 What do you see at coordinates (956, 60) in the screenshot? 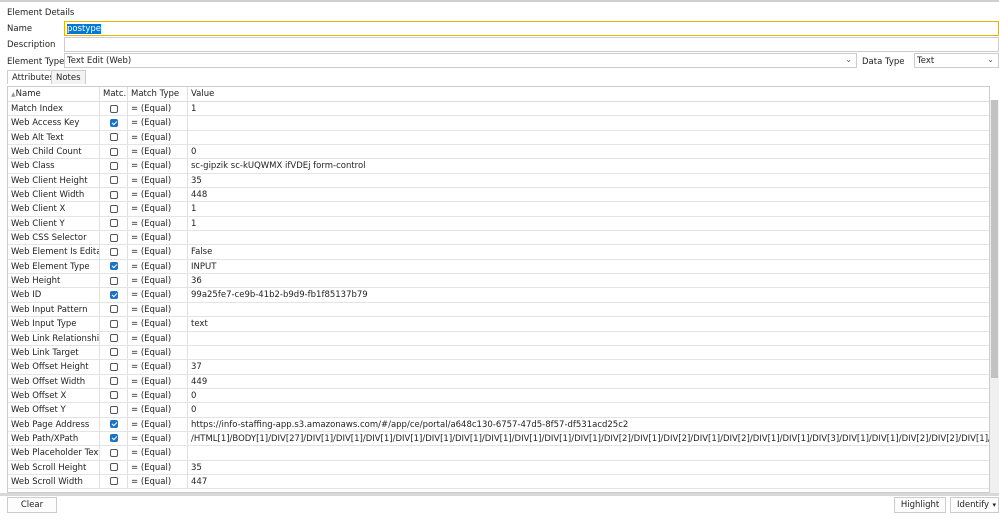
I see `data-type-select: Text ⌄` at bounding box center [956, 60].